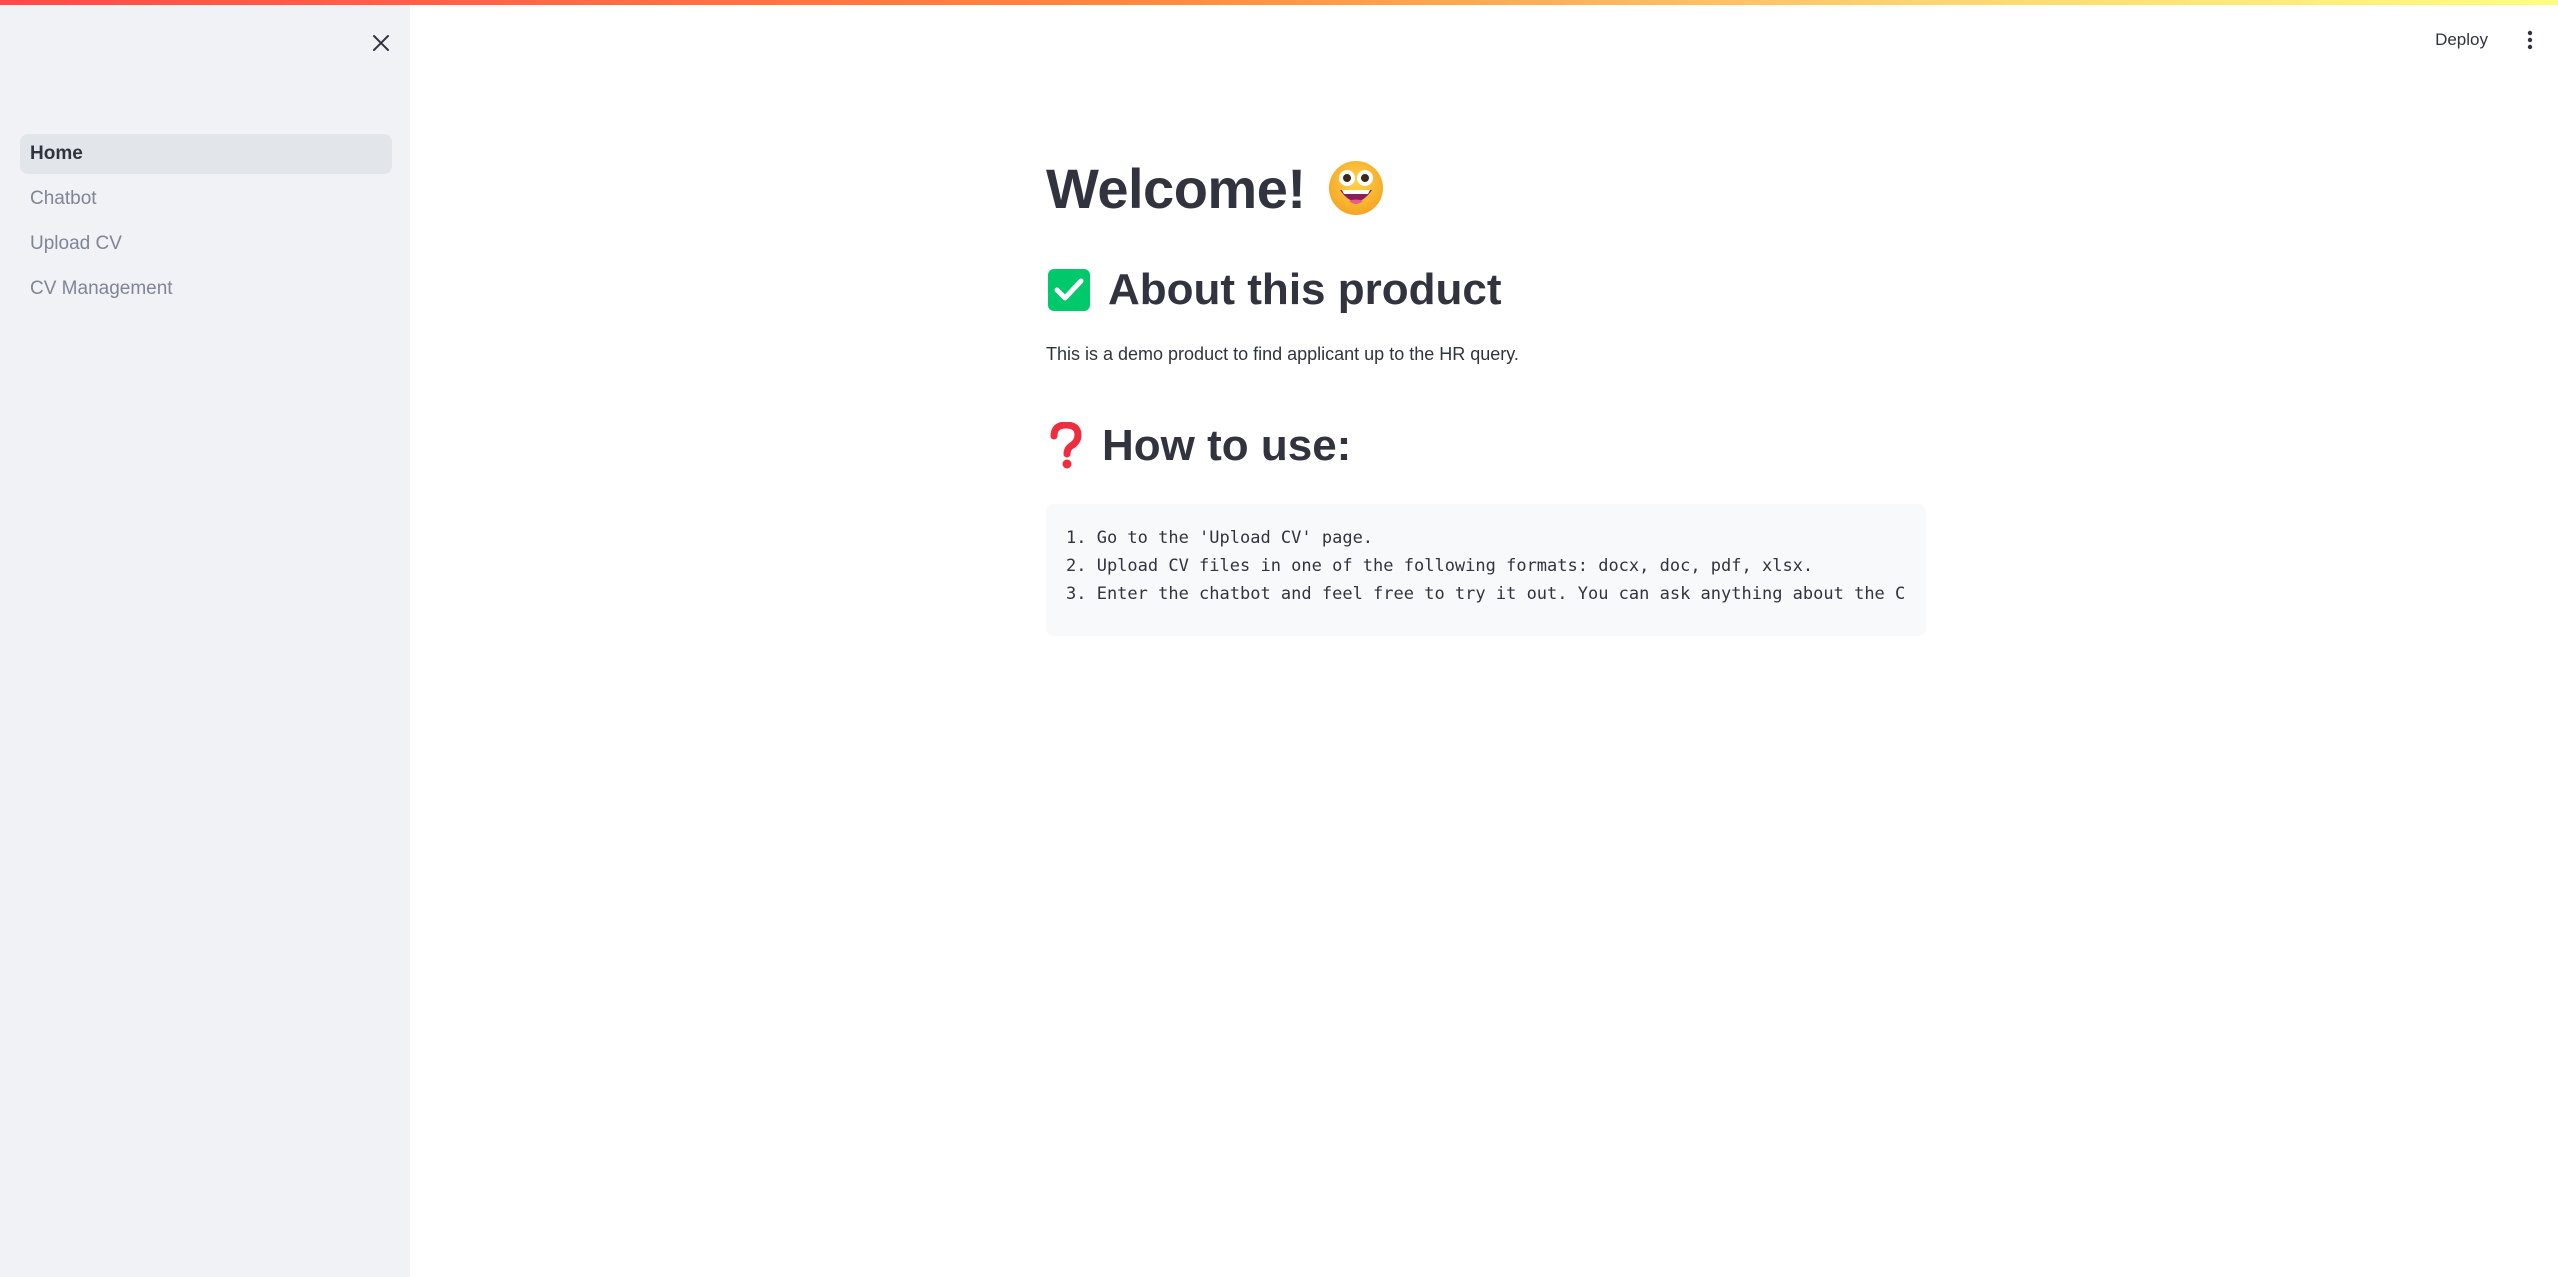 This screenshot has height=1277, width=2558. I want to click on how-to-step: 1. Go to the 'Upload CV' page., so click(1220, 538).